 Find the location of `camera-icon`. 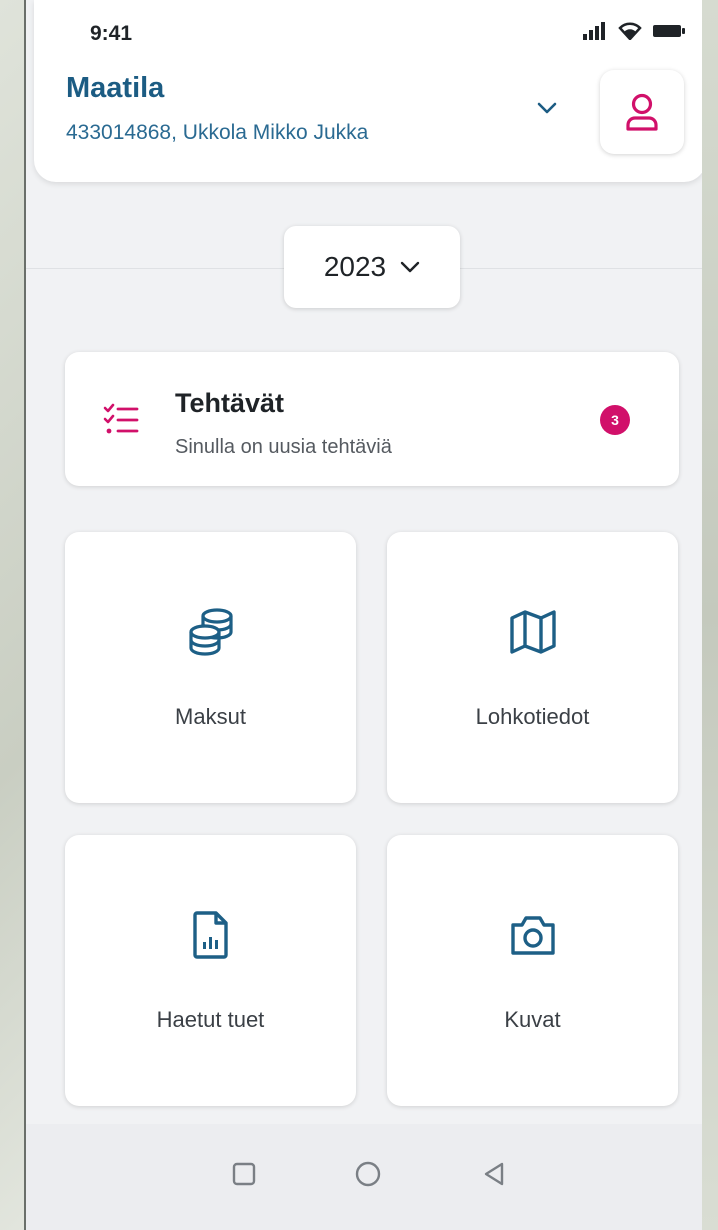

camera-icon is located at coordinates (533, 935).